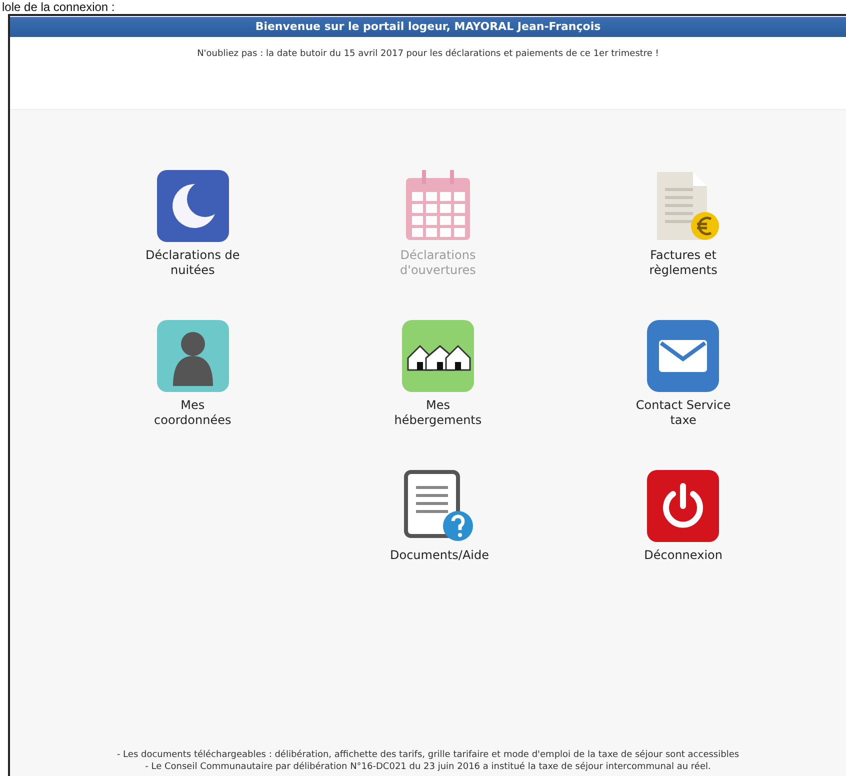 Image resolution: width=846 pixels, height=776 pixels. Describe the element at coordinates (428, 767) in the screenshot. I see `footer-note: - Le Conseil Communautaire par délibération N°16-DC021 du 23 juin 2016 a institué la taxe de séjour intercommunal au réel.` at that location.